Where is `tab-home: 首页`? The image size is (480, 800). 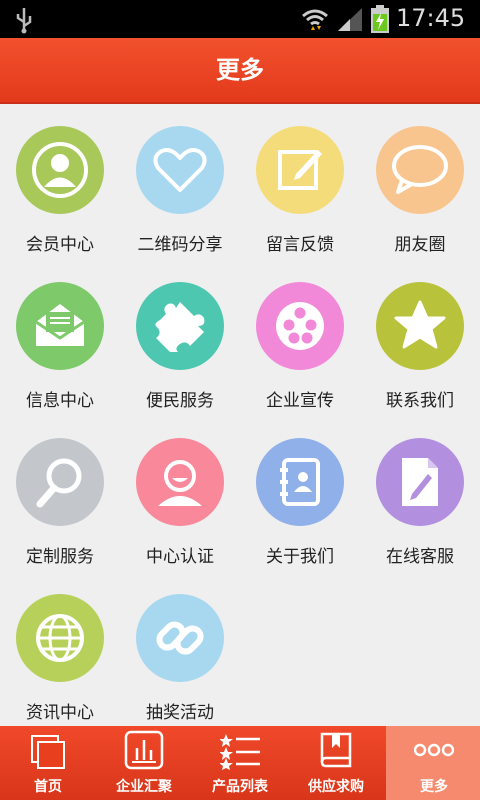
tab-home: 首页 is located at coordinates (48, 763).